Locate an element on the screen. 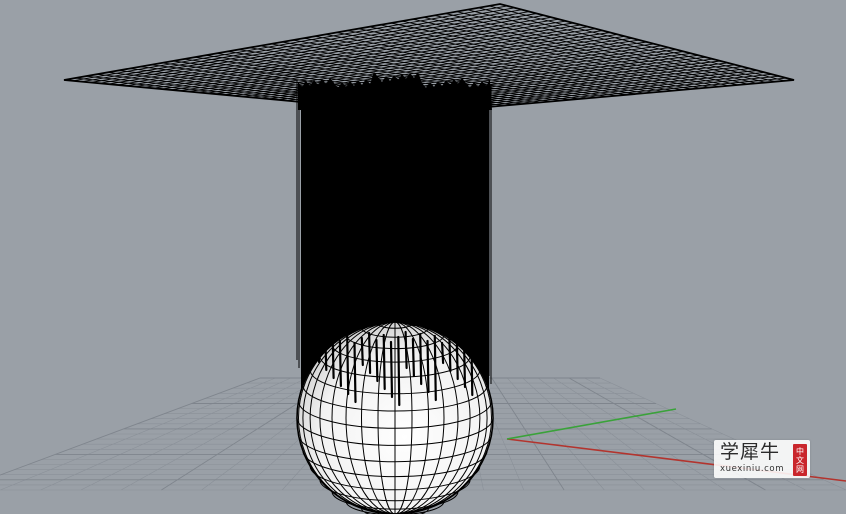 The width and height of the screenshot is (846, 514). watermark-tag-char: 网 is located at coordinates (800, 469).